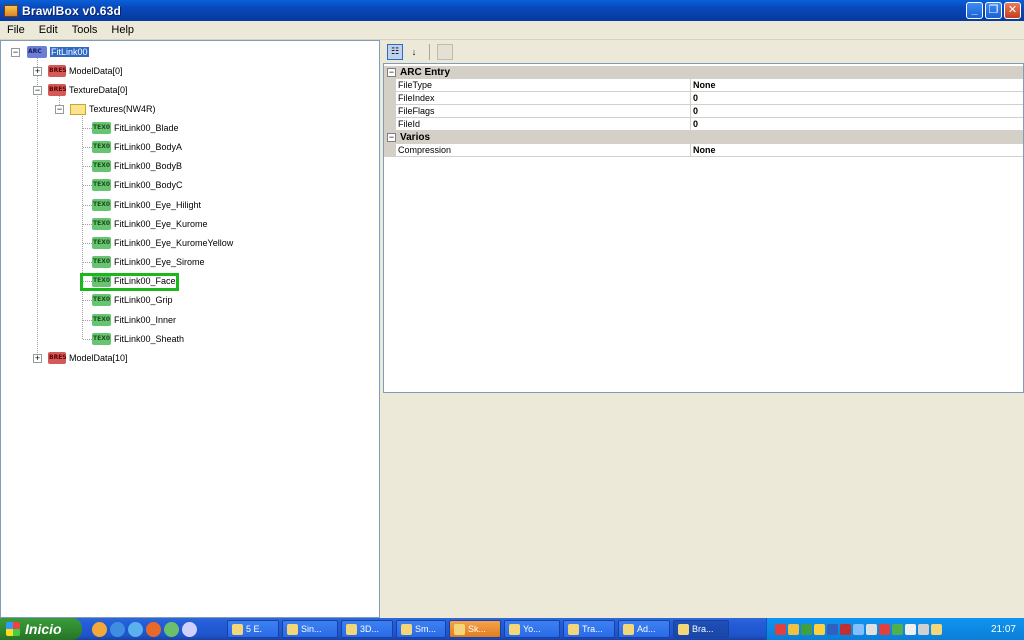 The height and width of the screenshot is (640, 1024). I want to click on property-name: FileType, so click(543, 85).